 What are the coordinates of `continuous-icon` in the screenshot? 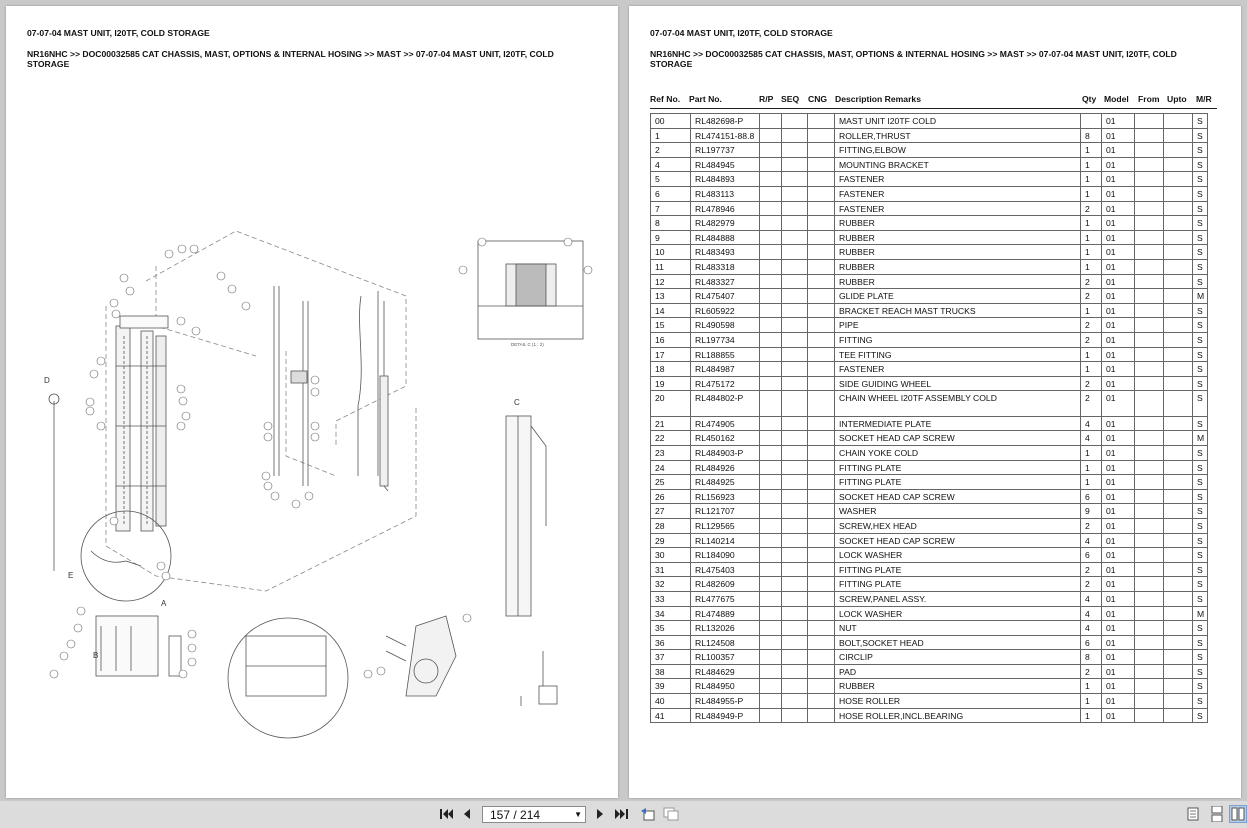 It's located at (1217, 814).